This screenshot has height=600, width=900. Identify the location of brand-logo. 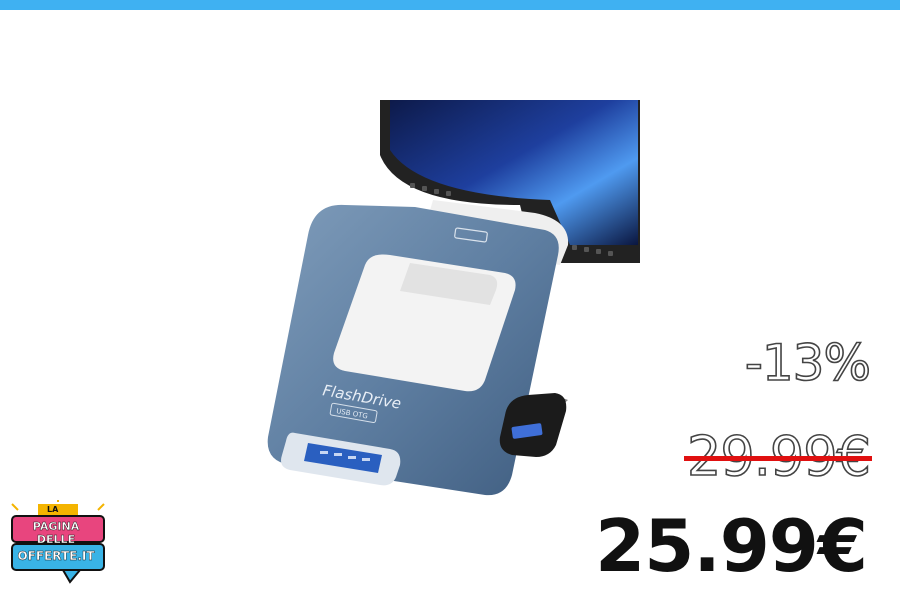
(58, 542).